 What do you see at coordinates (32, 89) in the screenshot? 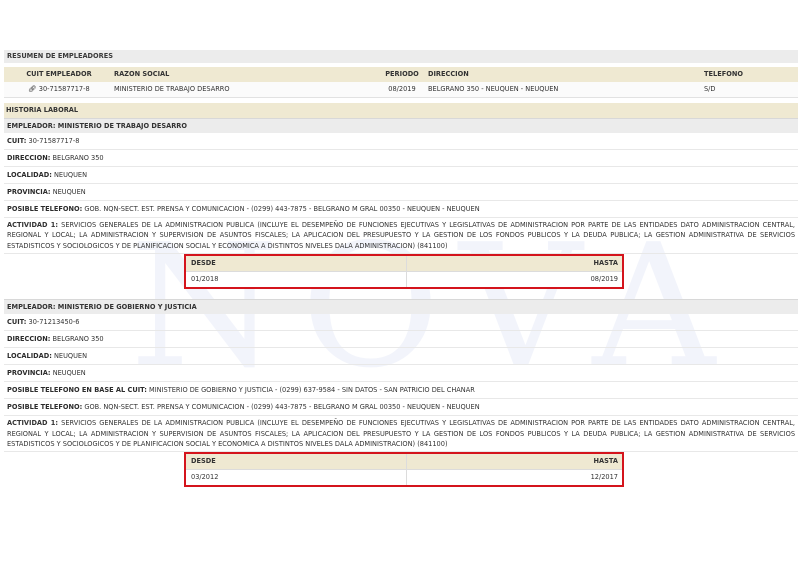
I see `link-icon: 🔗︎` at bounding box center [32, 89].